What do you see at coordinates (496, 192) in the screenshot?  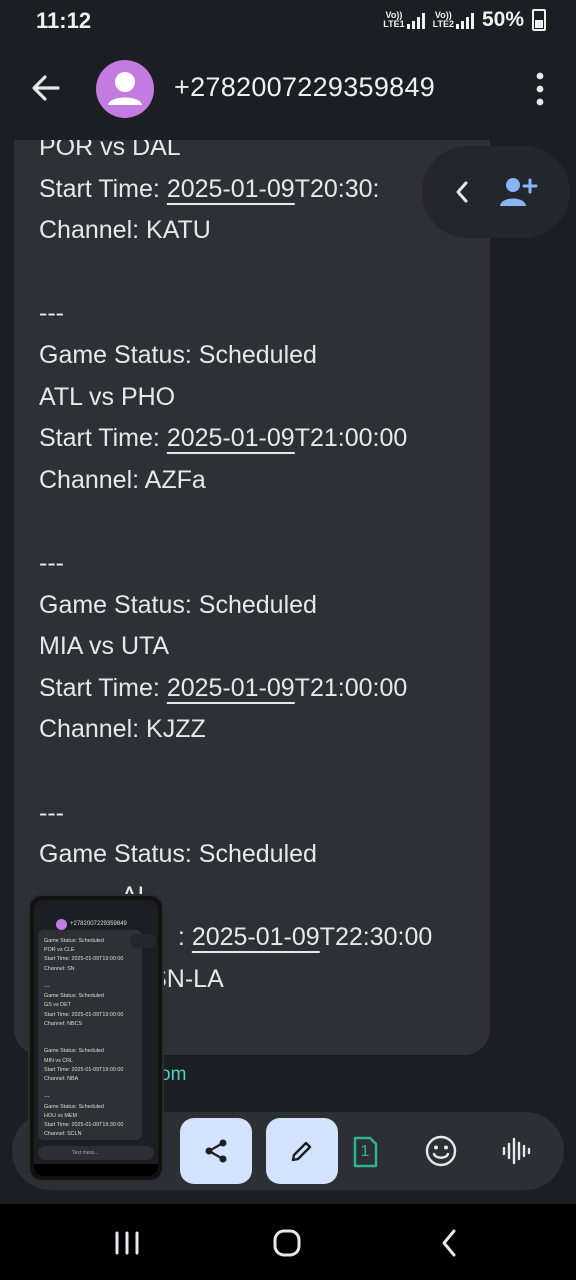 I see `floating-actions` at bounding box center [496, 192].